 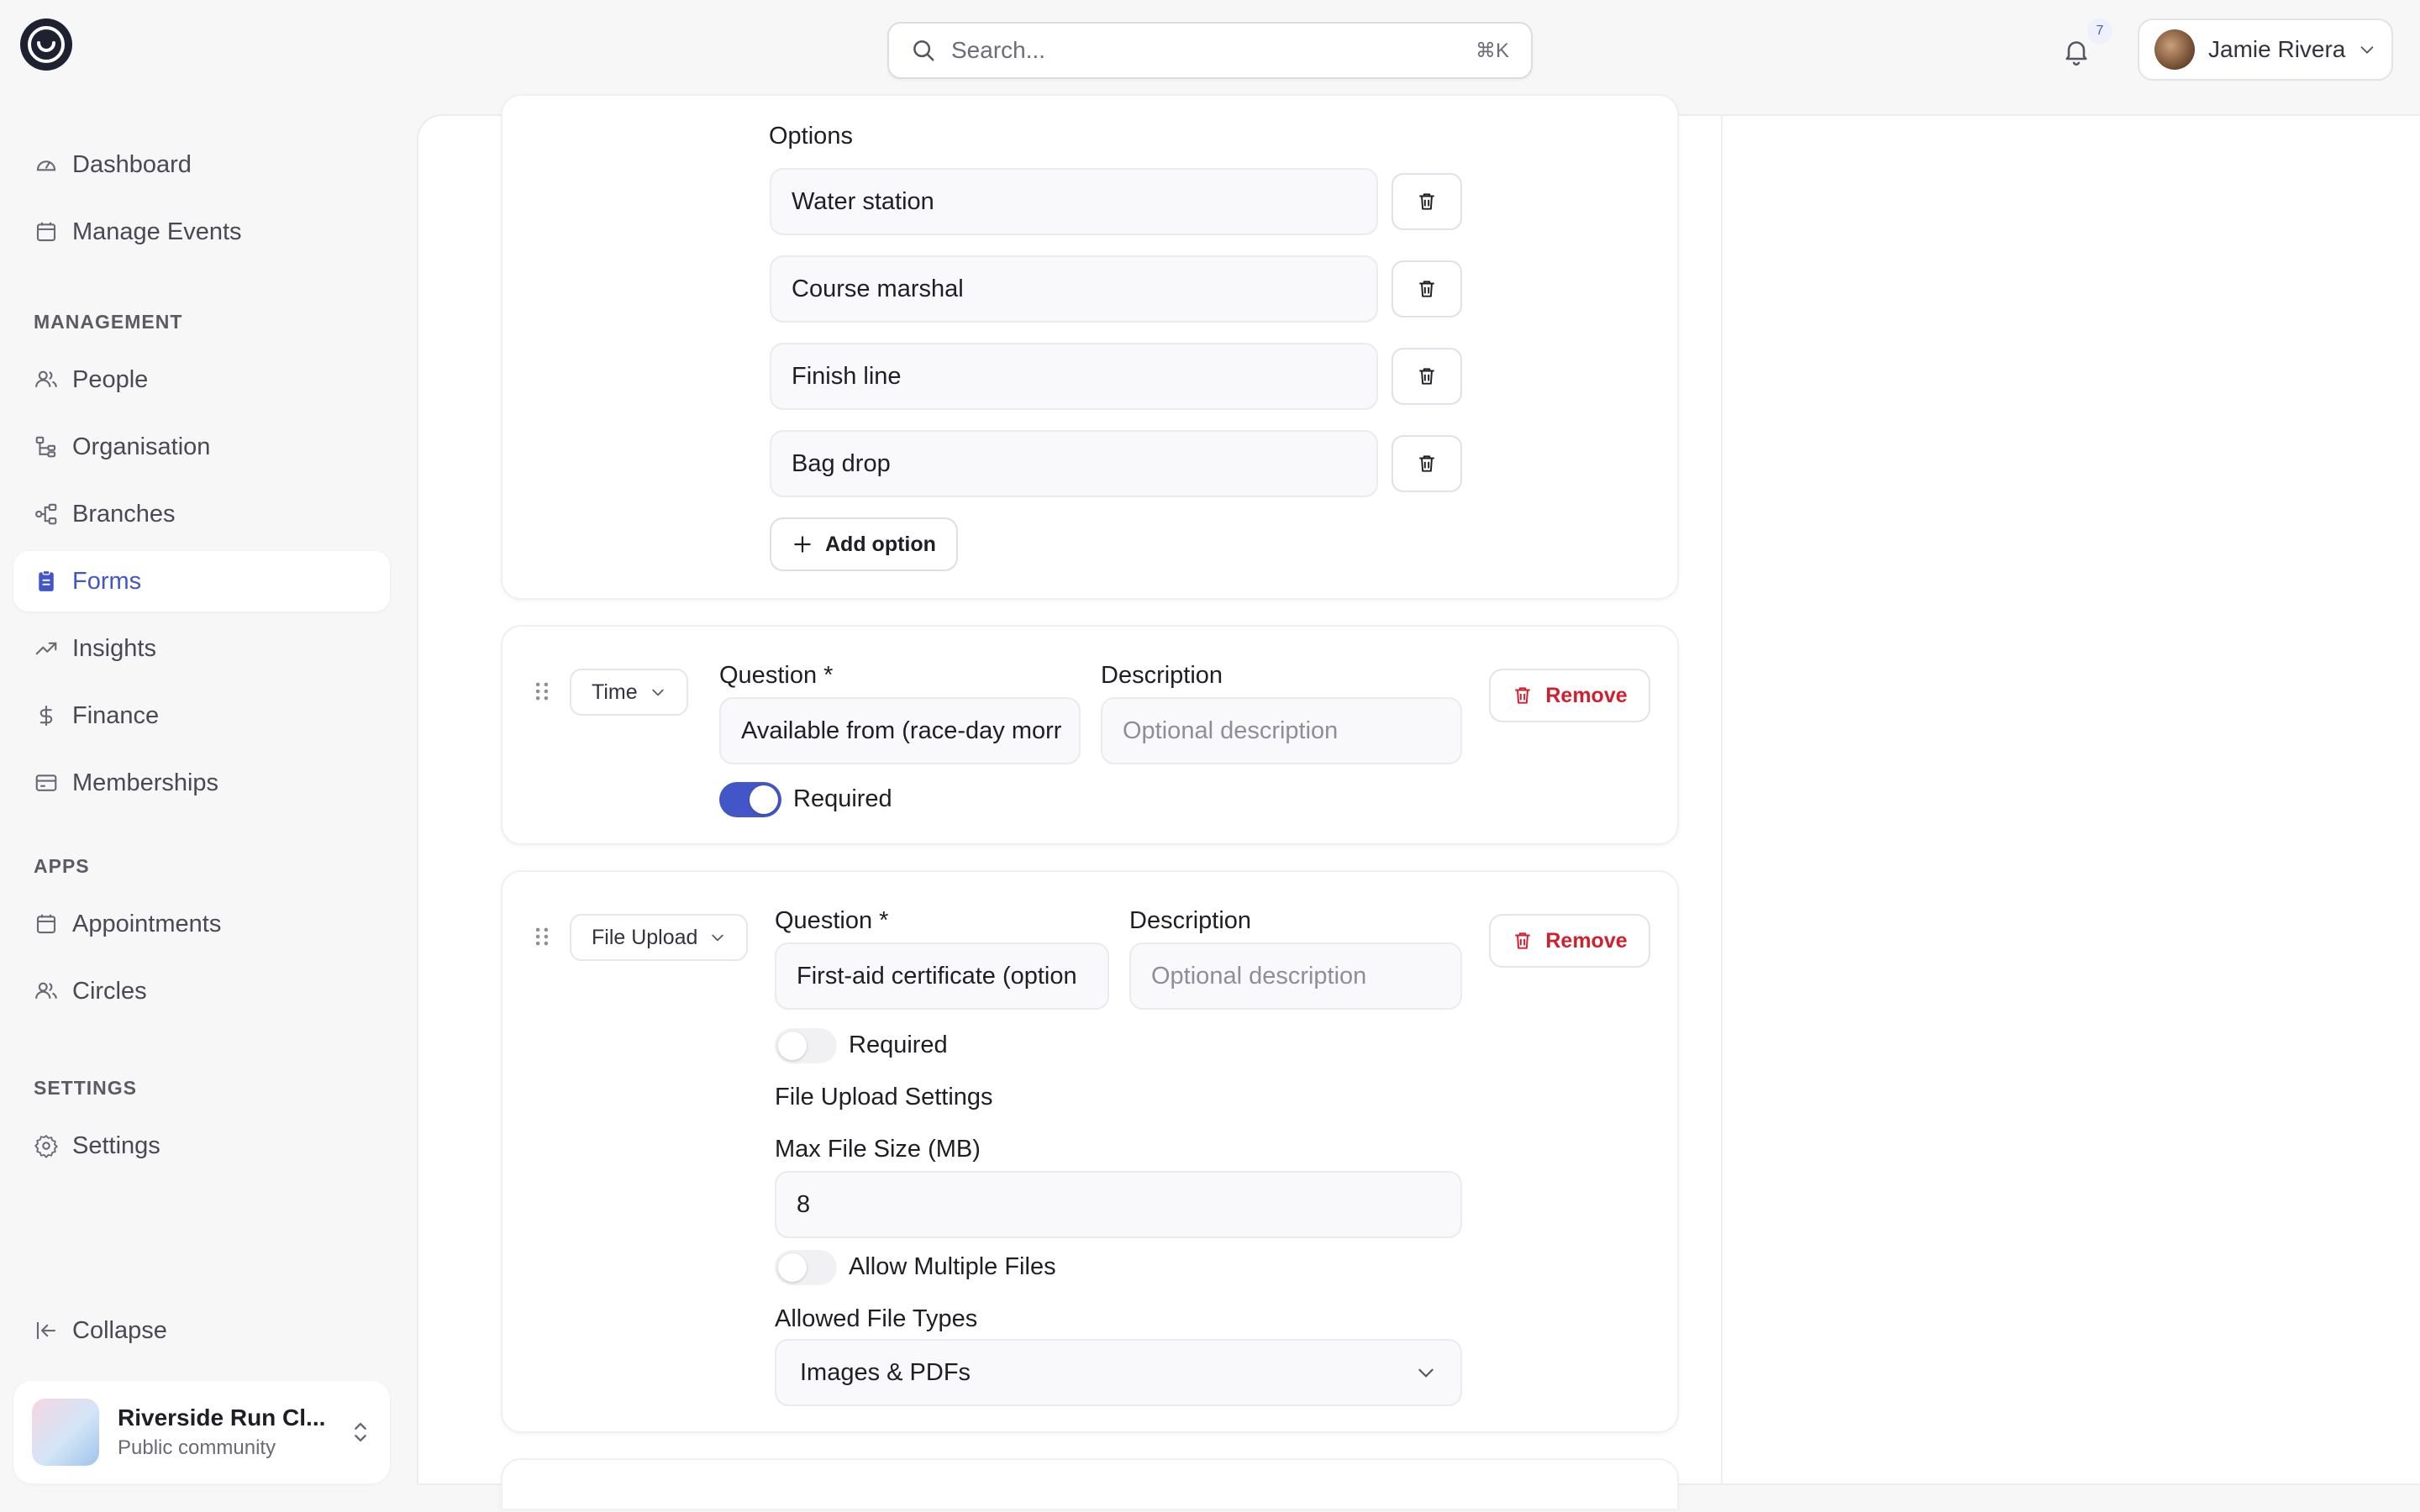 I want to click on sidebar-item-branches: Branches, so click(x=202, y=514).